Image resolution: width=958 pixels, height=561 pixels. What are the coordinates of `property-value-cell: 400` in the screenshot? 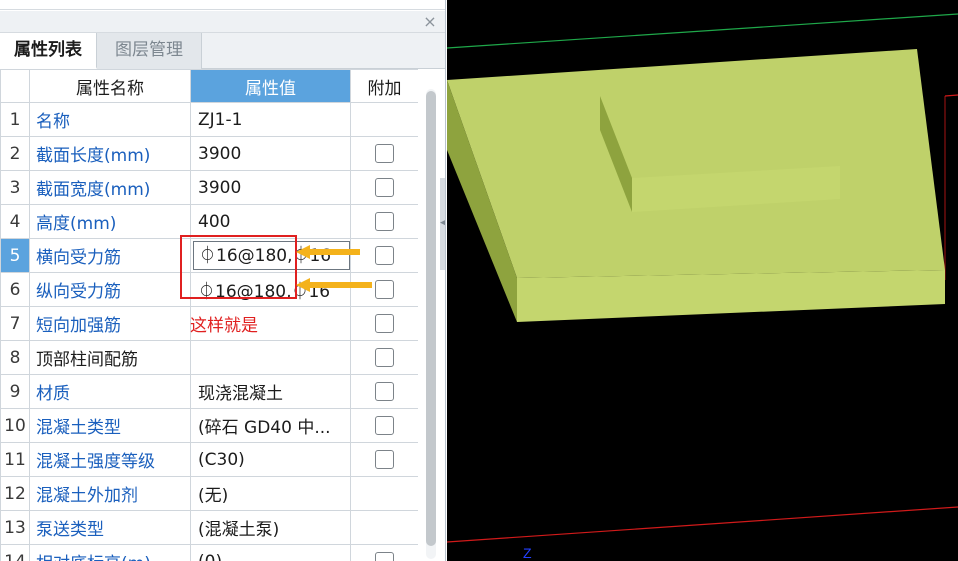 It's located at (270, 221).